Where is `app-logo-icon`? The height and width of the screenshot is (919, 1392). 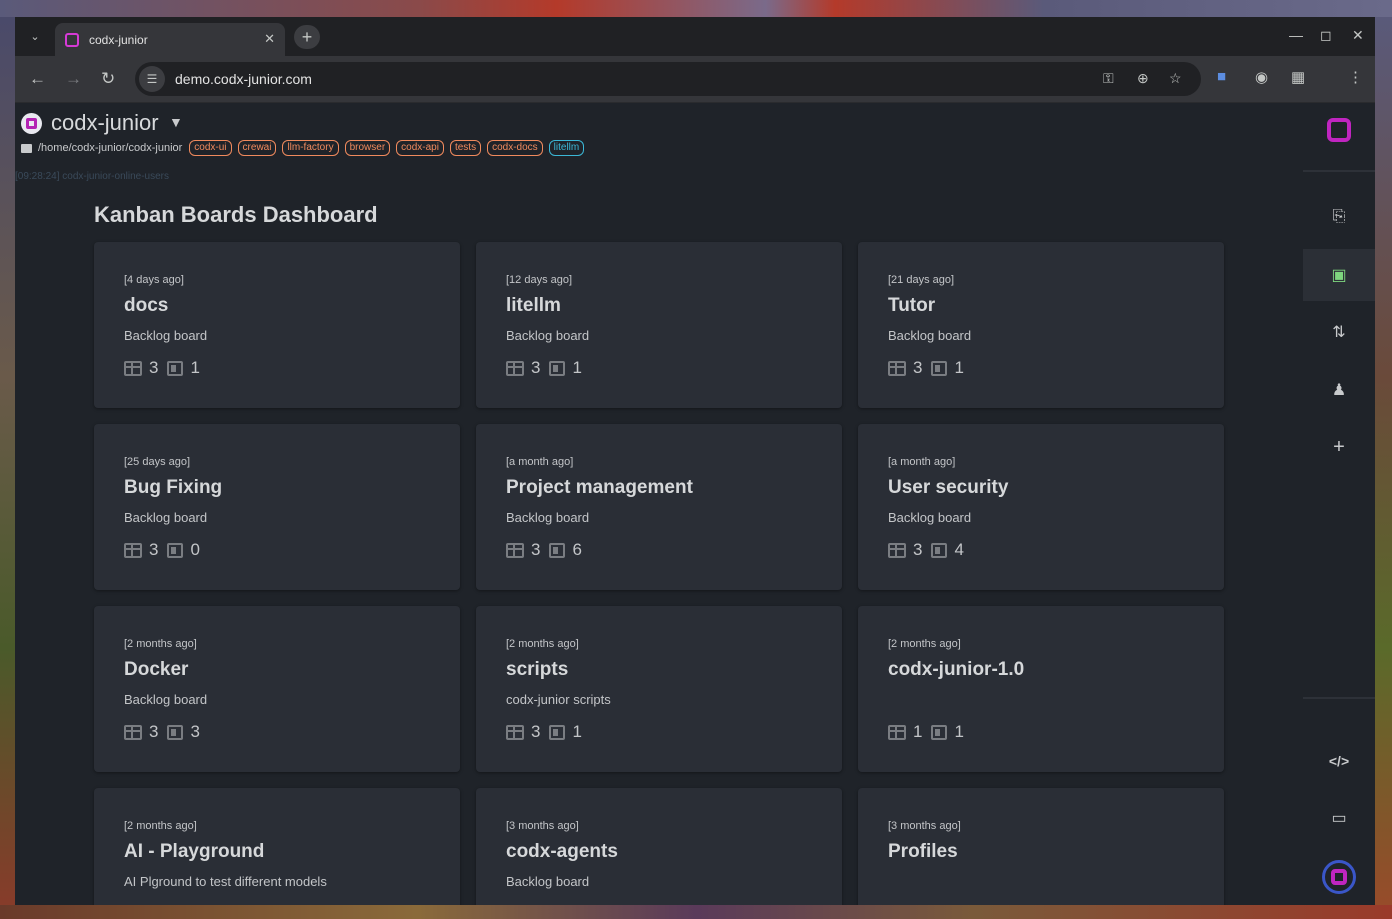 app-logo-icon is located at coordinates (1339, 130).